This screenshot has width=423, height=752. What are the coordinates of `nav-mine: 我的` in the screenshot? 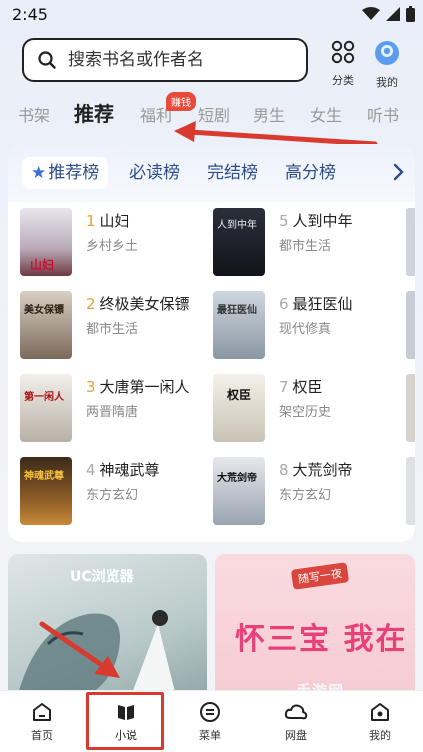 It's located at (380, 722).